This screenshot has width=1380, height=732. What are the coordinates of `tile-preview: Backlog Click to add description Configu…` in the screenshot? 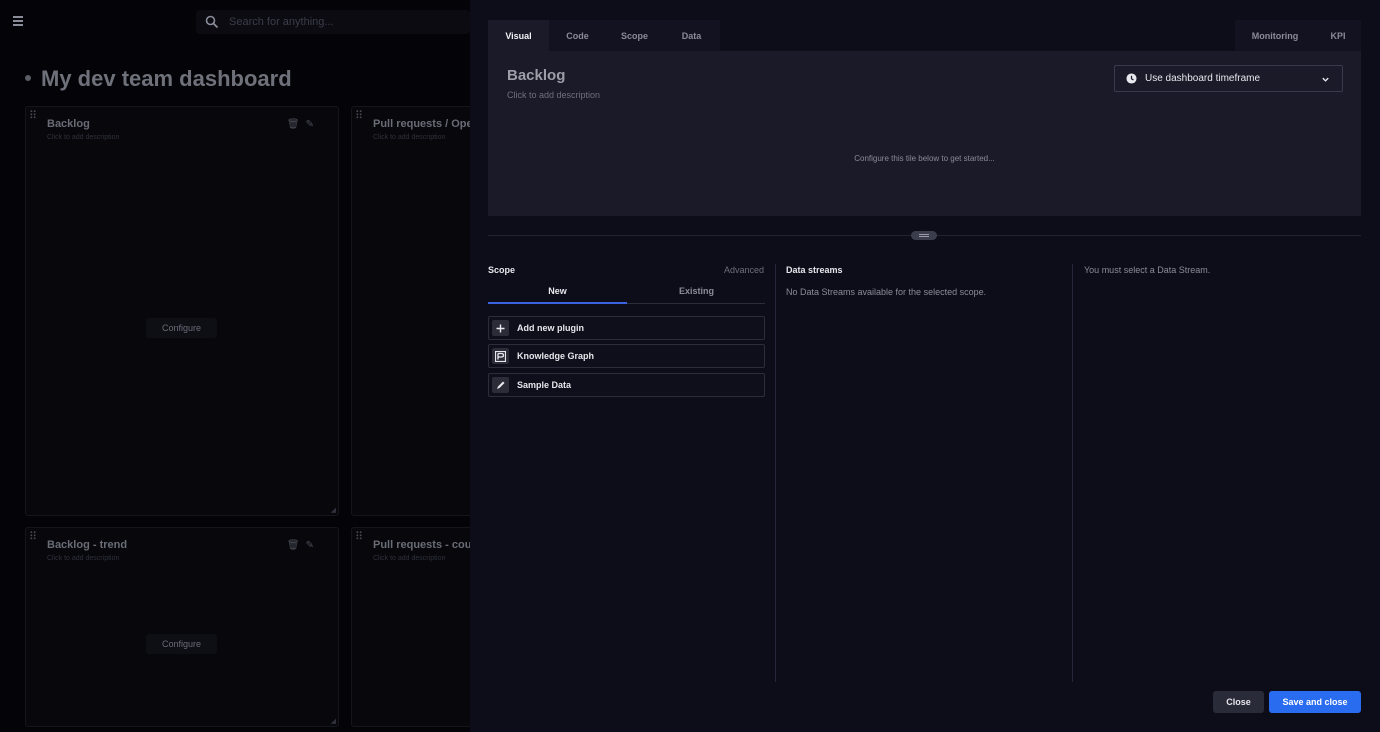 It's located at (924, 133).